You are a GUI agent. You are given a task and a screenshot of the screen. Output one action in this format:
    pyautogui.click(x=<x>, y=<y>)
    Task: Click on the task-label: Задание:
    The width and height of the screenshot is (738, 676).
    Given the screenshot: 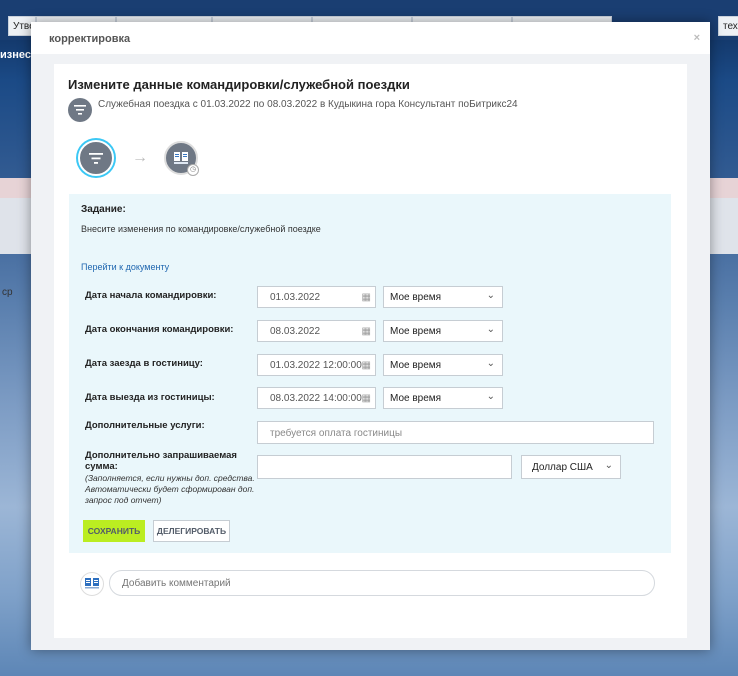 What is the action you would take?
    pyautogui.click(x=103, y=209)
    